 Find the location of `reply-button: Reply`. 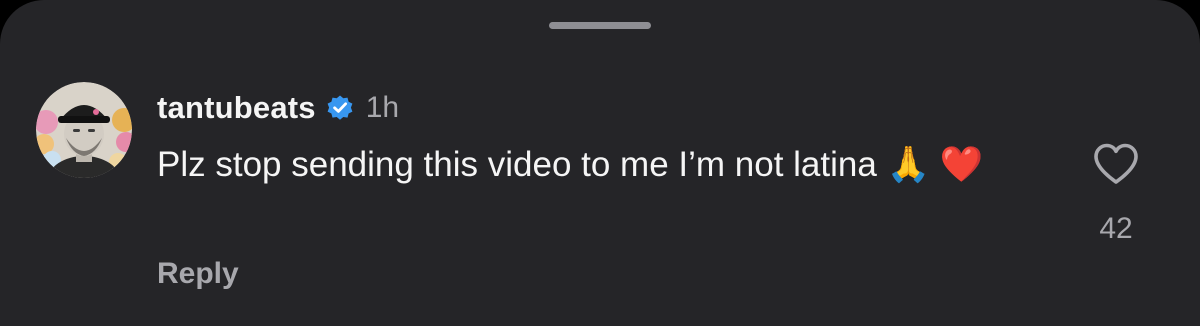

reply-button: Reply is located at coordinates (198, 274).